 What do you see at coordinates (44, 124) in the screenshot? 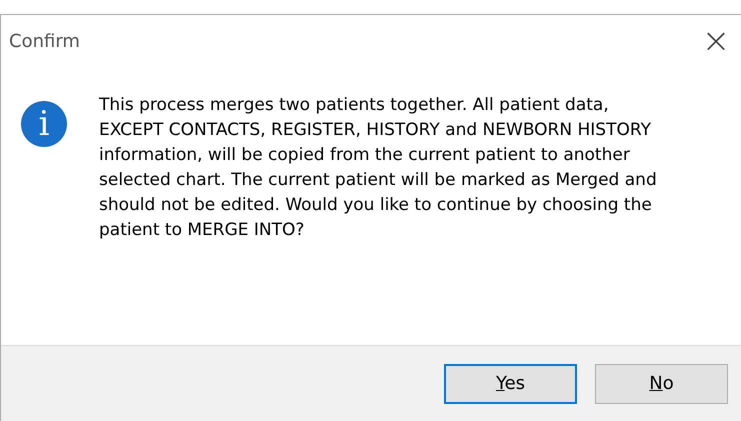
I see `info-icon: i` at bounding box center [44, 124].